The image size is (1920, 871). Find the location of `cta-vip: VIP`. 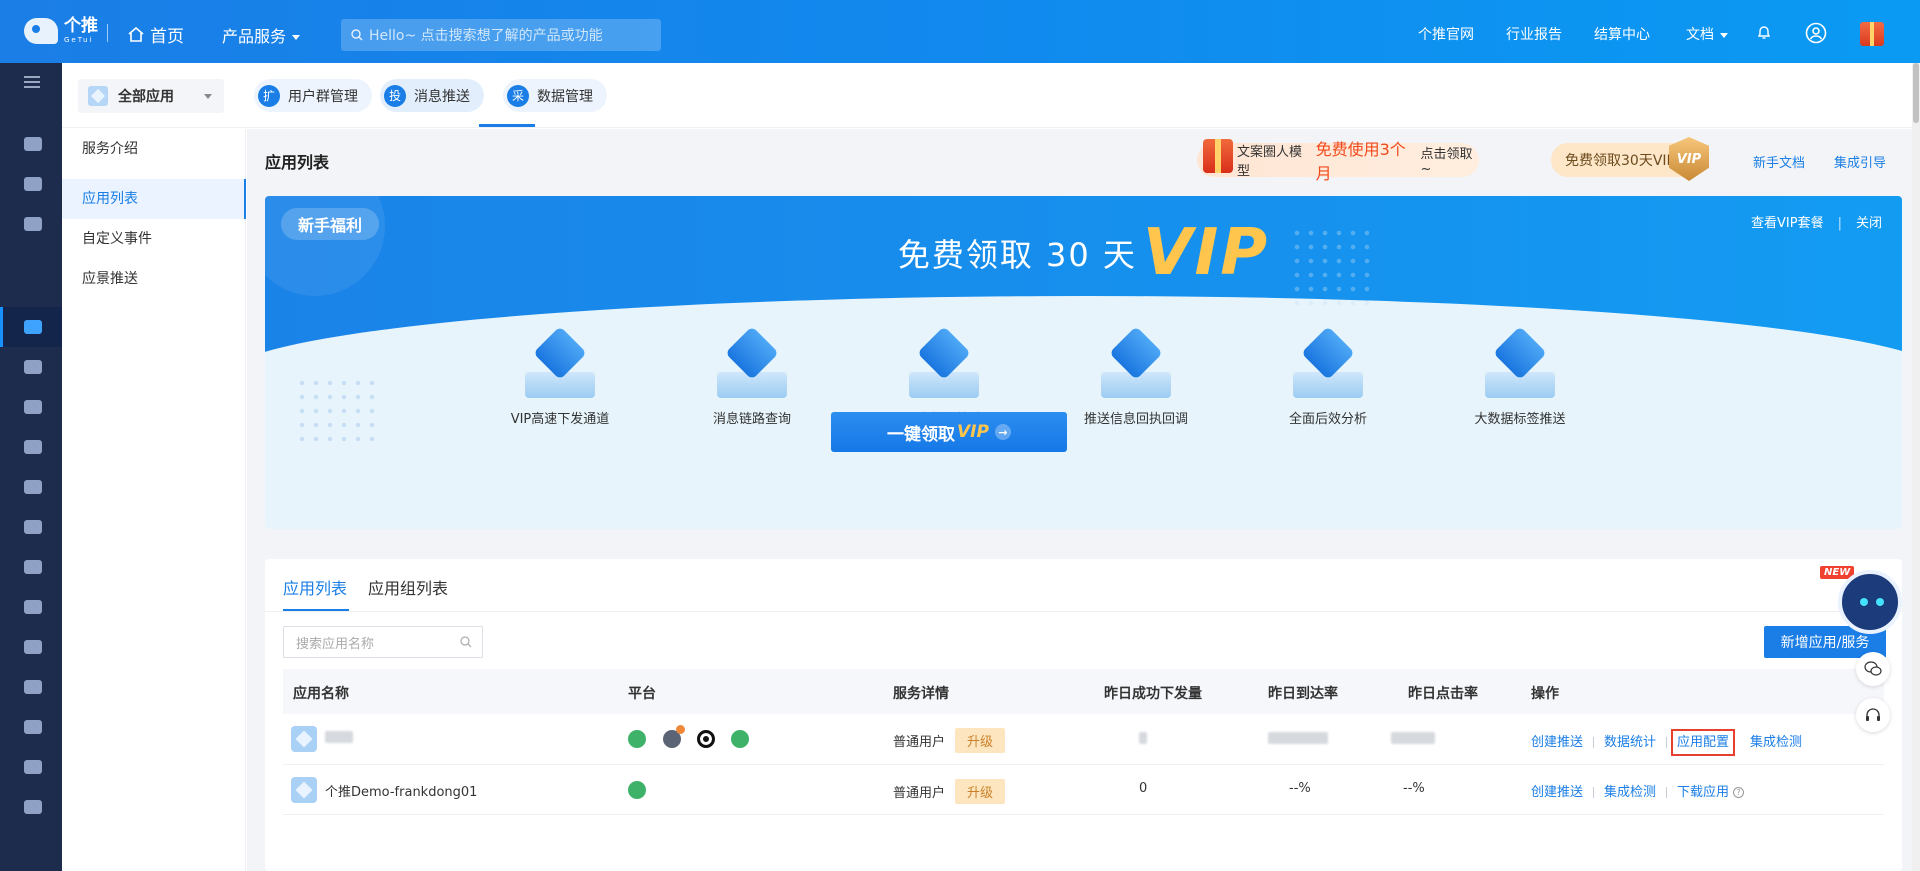

cta-vip: VIP is located at coordinates (973, 432).